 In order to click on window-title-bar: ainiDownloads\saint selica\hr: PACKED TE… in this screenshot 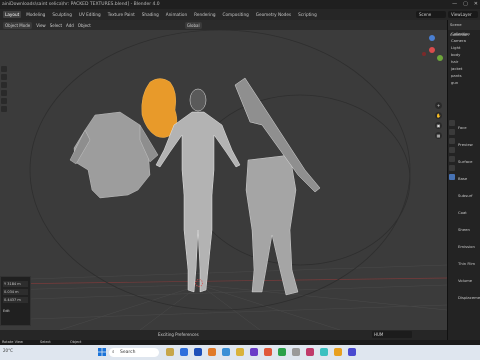, I will do `click(240, 4)`.